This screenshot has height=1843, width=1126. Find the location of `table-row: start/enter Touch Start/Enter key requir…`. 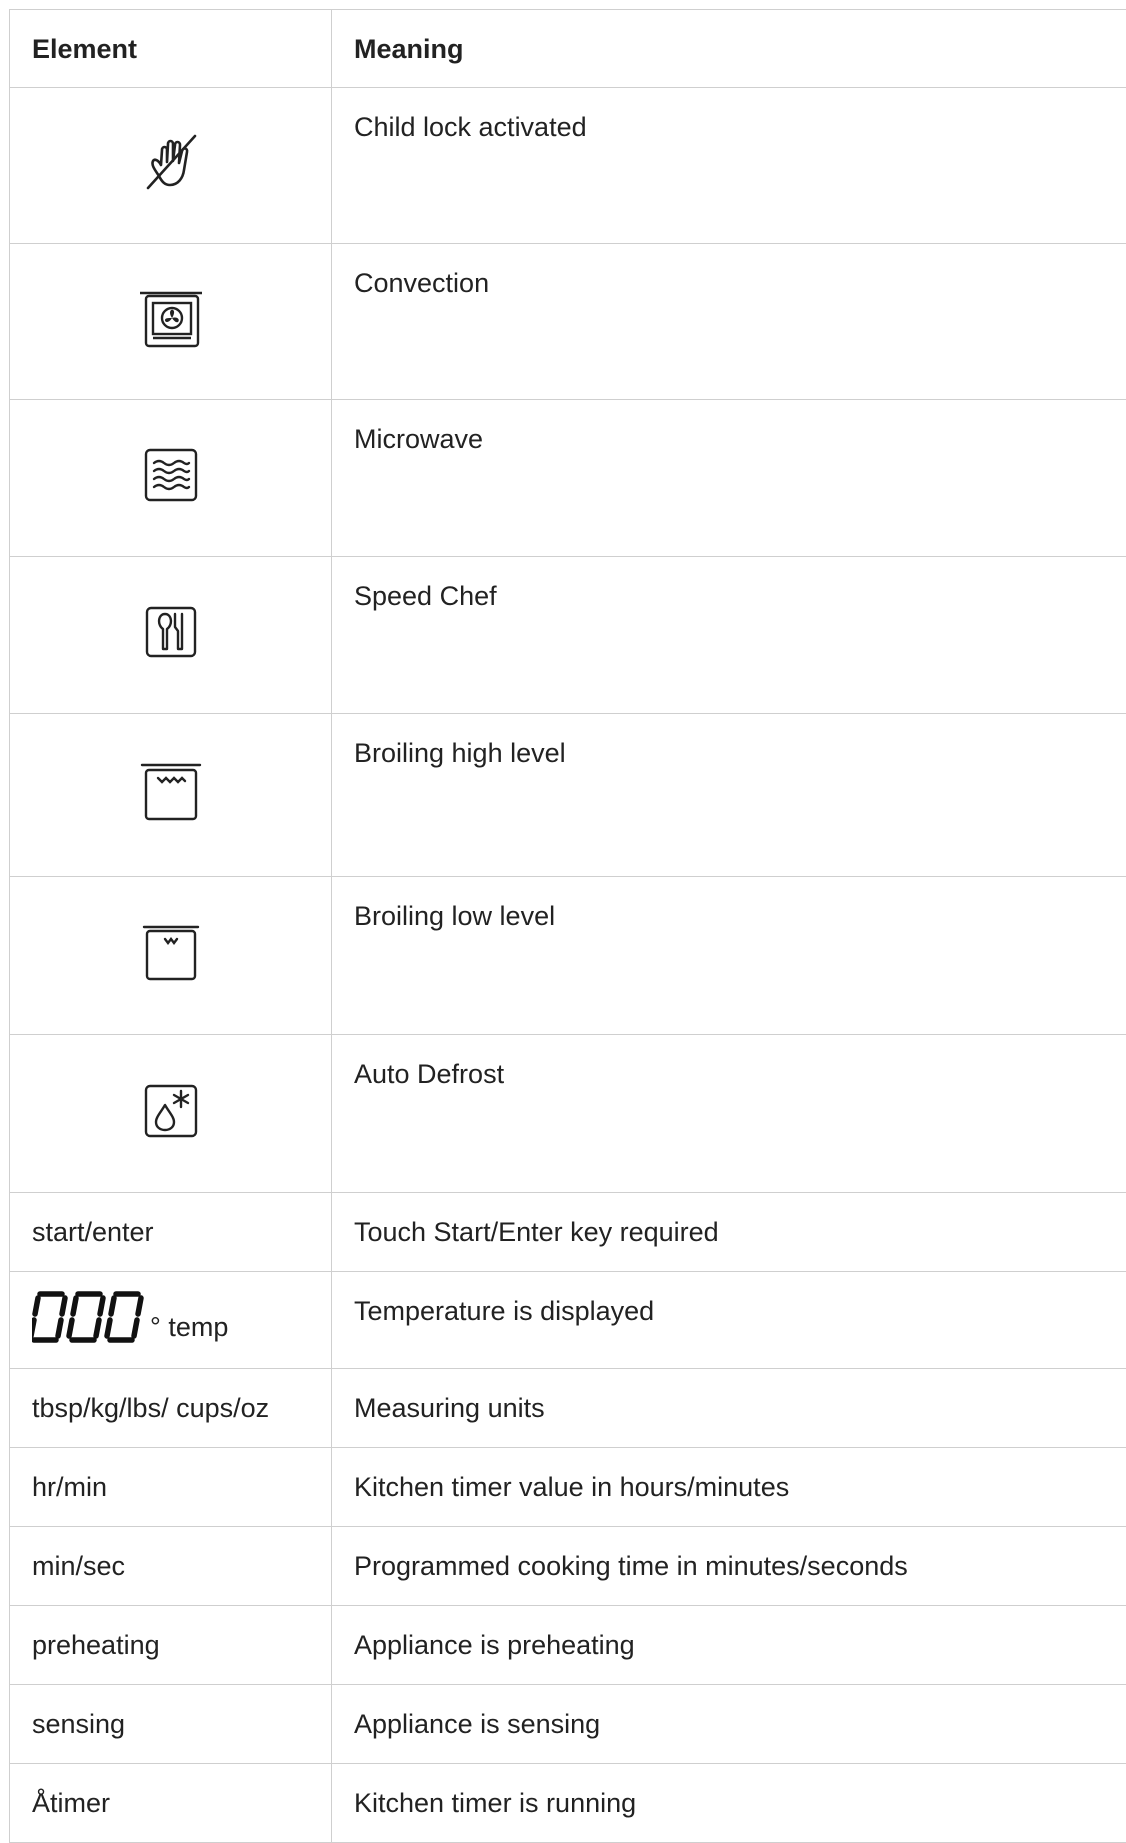

table-row: start/enter Touch Start/Enter key requir… is located at coordinates (568, 1232).